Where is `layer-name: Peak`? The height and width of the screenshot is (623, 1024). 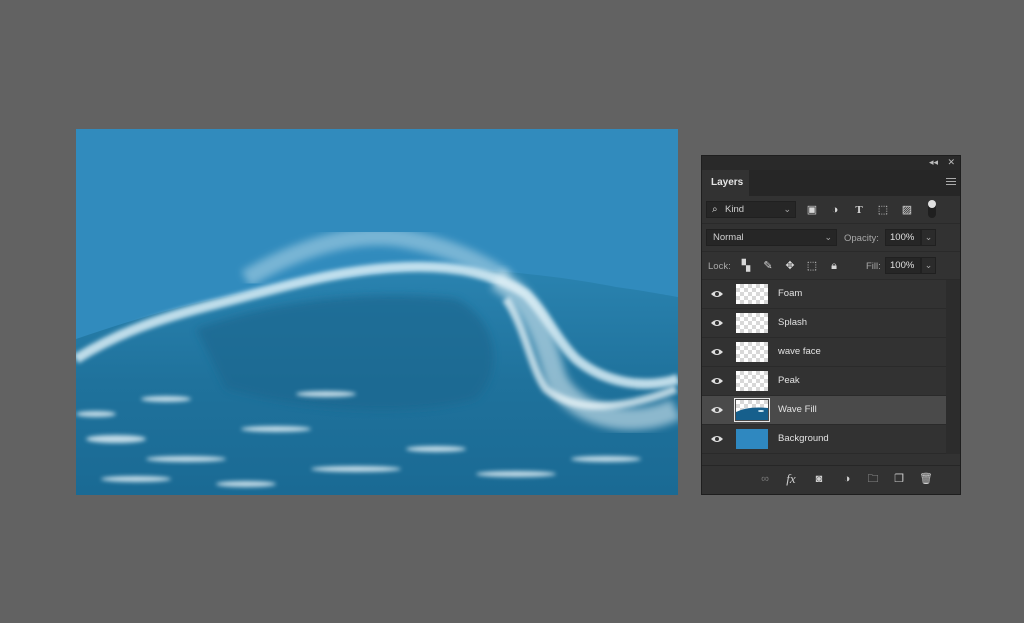 layer-name: Peak is located at coordinates (789, 380).